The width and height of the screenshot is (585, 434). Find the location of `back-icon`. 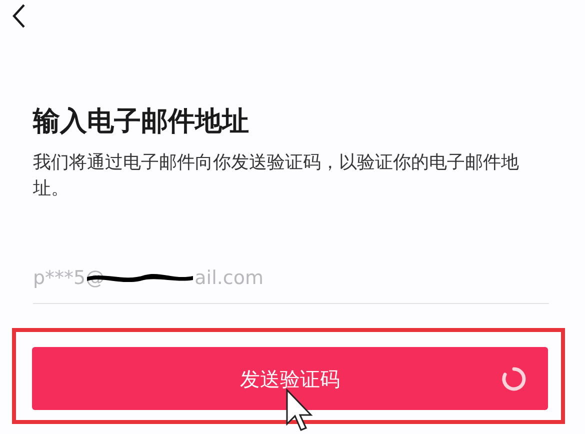

back-icon is located at coordinates (19, 16).